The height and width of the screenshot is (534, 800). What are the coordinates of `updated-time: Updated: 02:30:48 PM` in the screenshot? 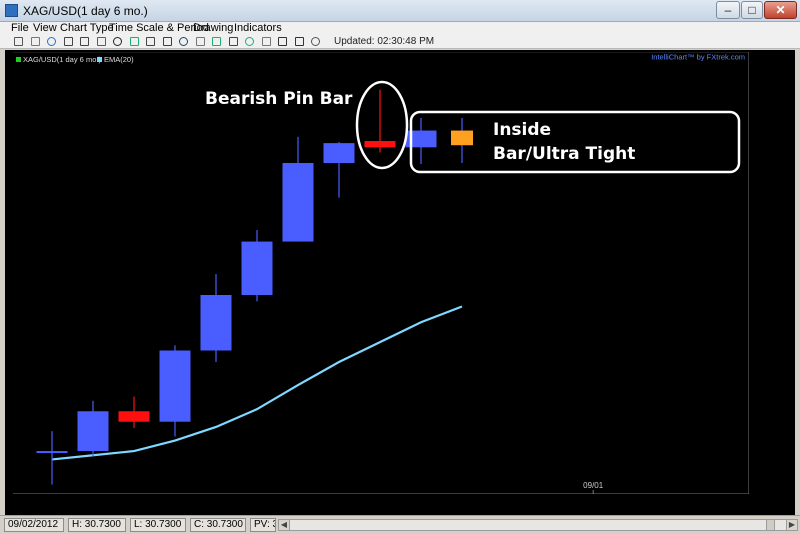 It's located at (384, 41).